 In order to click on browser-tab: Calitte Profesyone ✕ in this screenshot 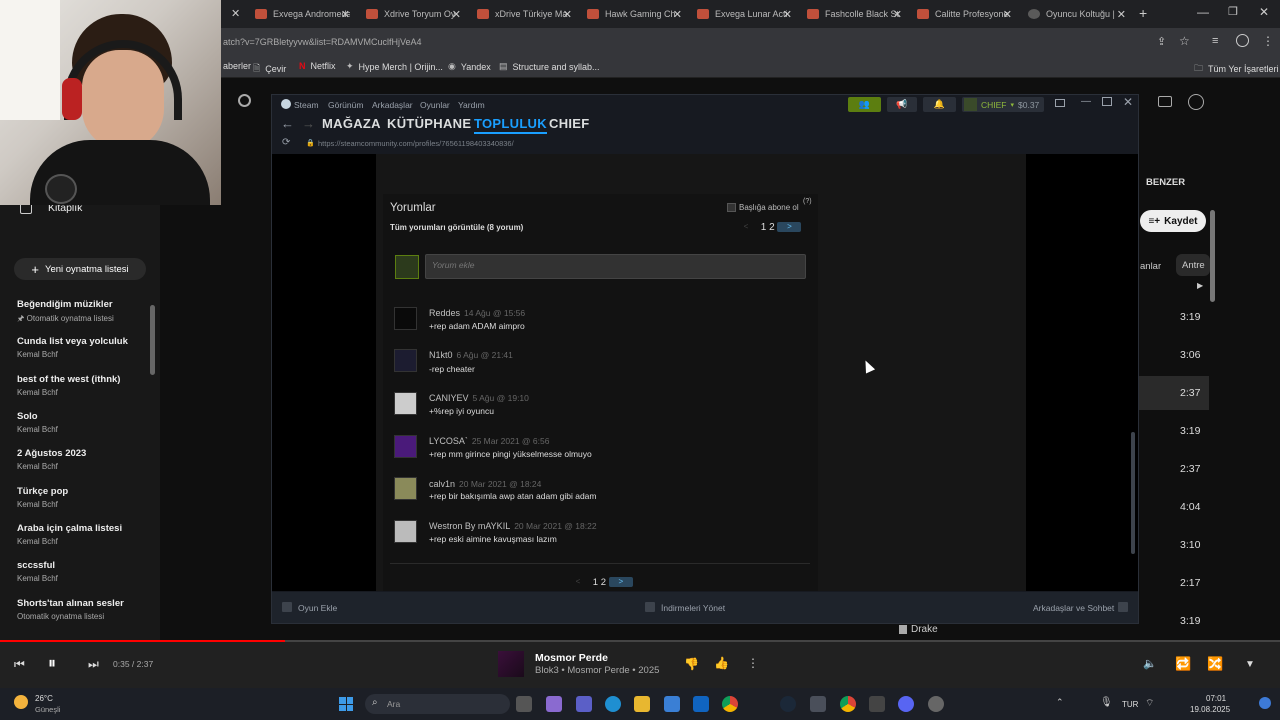, I will do `click(964, 14)`.